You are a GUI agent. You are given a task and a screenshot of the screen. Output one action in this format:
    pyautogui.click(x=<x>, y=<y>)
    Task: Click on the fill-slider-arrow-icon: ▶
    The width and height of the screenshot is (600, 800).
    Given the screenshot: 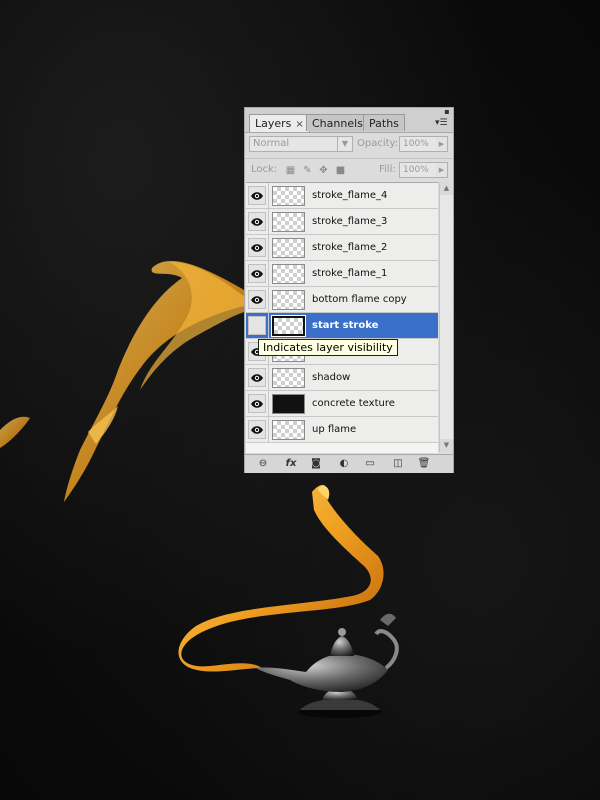 What is the action you would take?
    pyautogui.click(x=442, y=170)
    